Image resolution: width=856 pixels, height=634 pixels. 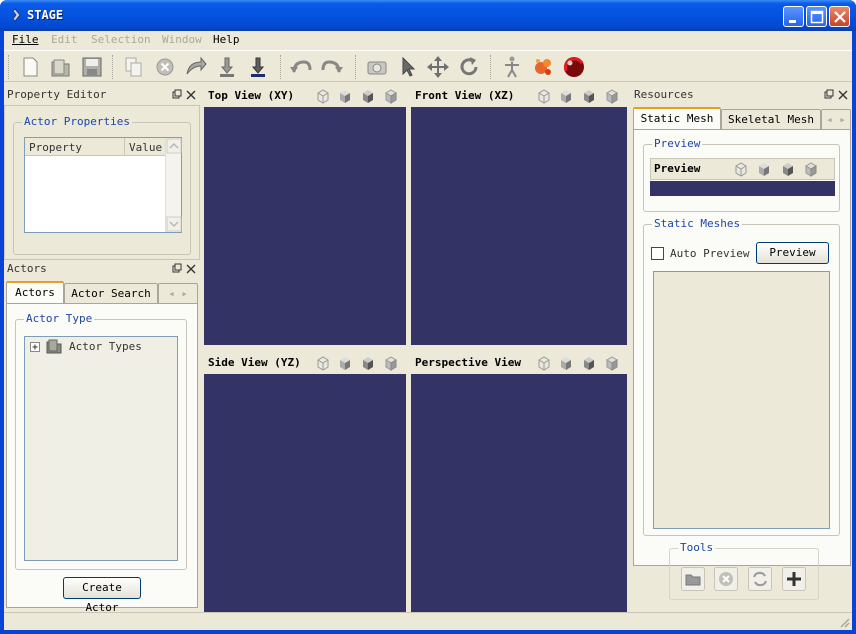 What do you see at coordinates (512, 67) in the screenshot?
I see `actor-figure-icon` at bounding box center [512, 67].